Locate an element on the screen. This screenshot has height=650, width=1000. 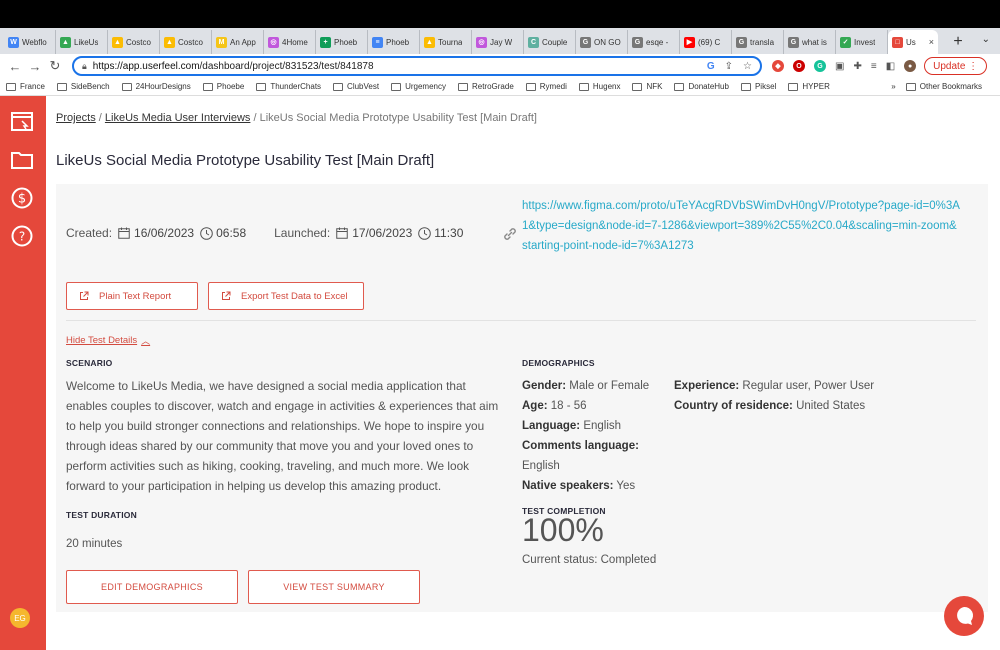
puzzle-icon: ✚ is located at coordinates (857, 66).